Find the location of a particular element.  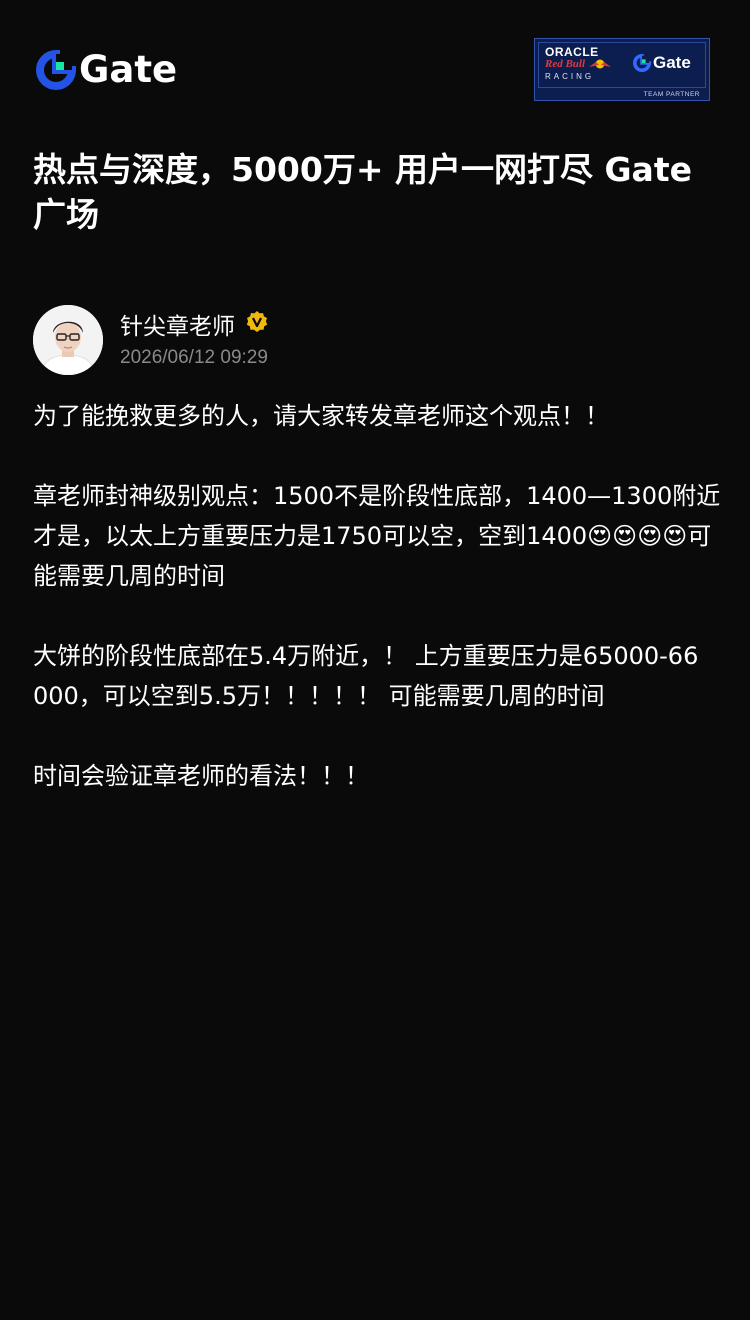

oracle-redbull-partner-badge: ORACLE Red Bull RACING Gate TEAM PARTNER is located at coordinates (622, 69).